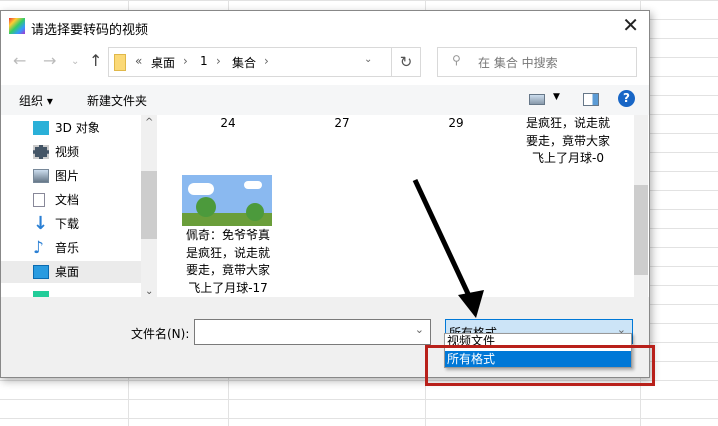 The height and width of the screenshot is (426, 718). Describe the element at coordinates (71, 272) in the screenshot. I see `sidebar-item-desktop: 桌面` at that location.